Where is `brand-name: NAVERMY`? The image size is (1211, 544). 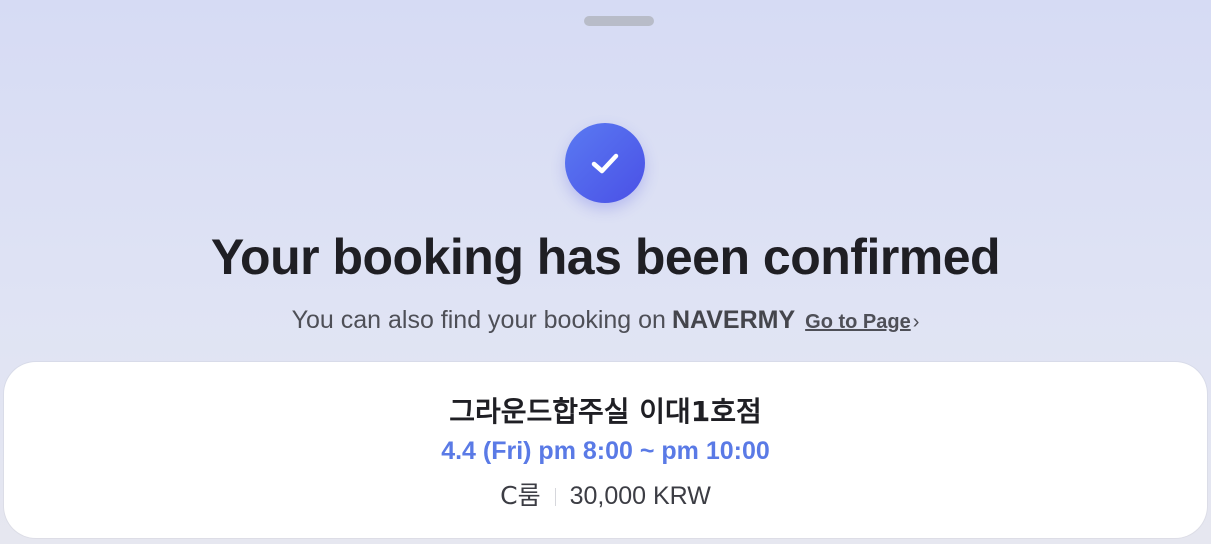 brand-name: NAVERMY is located at coordinates (733, 320).